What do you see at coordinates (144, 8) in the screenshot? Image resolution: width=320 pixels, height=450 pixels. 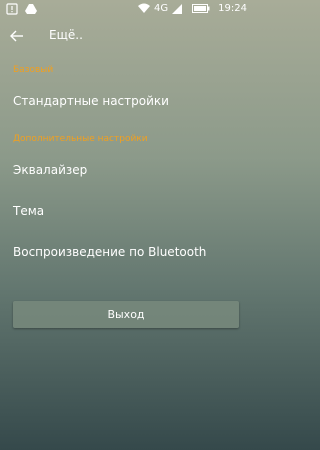 I see `wifi-icon` at bounding box center [144, 8].